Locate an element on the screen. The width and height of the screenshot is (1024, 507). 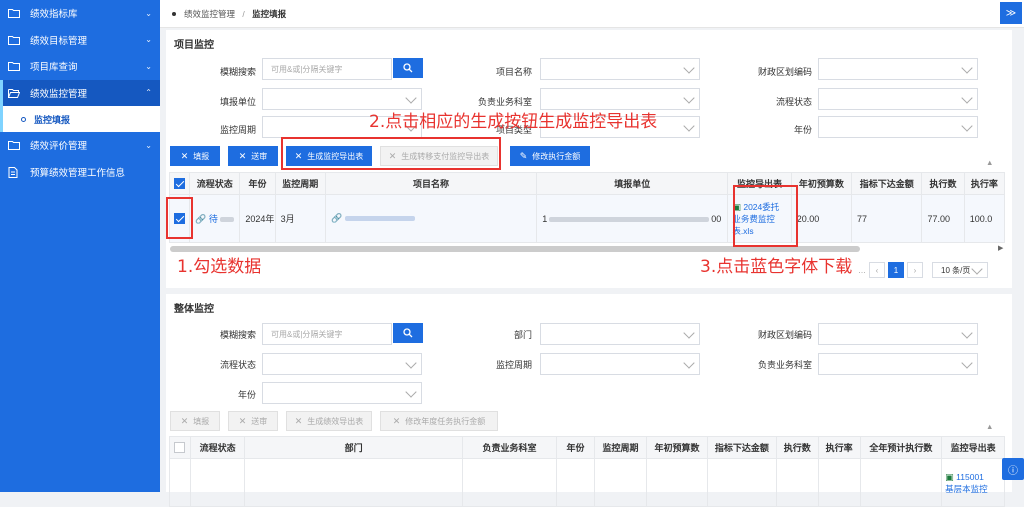
scroll-right-icon: ▶ is located at coordinates (1000, 248).